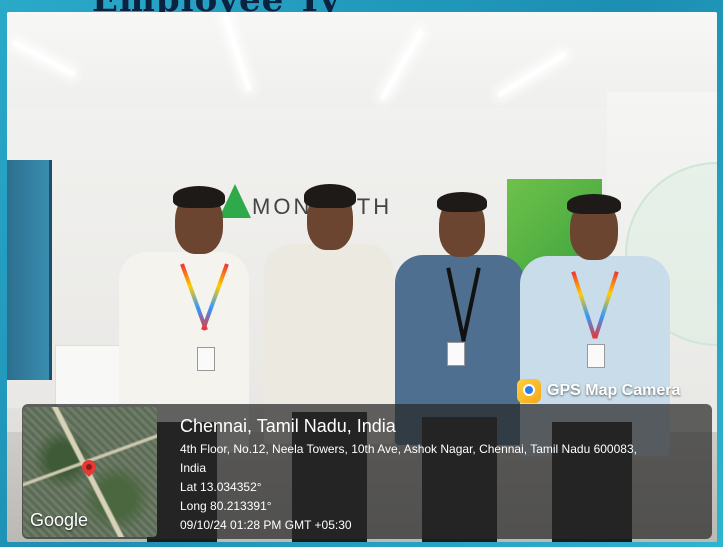 The height and width of the screenshot is (547, 723). Describe the element at coordinates (221, 487) in the screenshot. I see `latitude: Lat 13.034352°` at that location.